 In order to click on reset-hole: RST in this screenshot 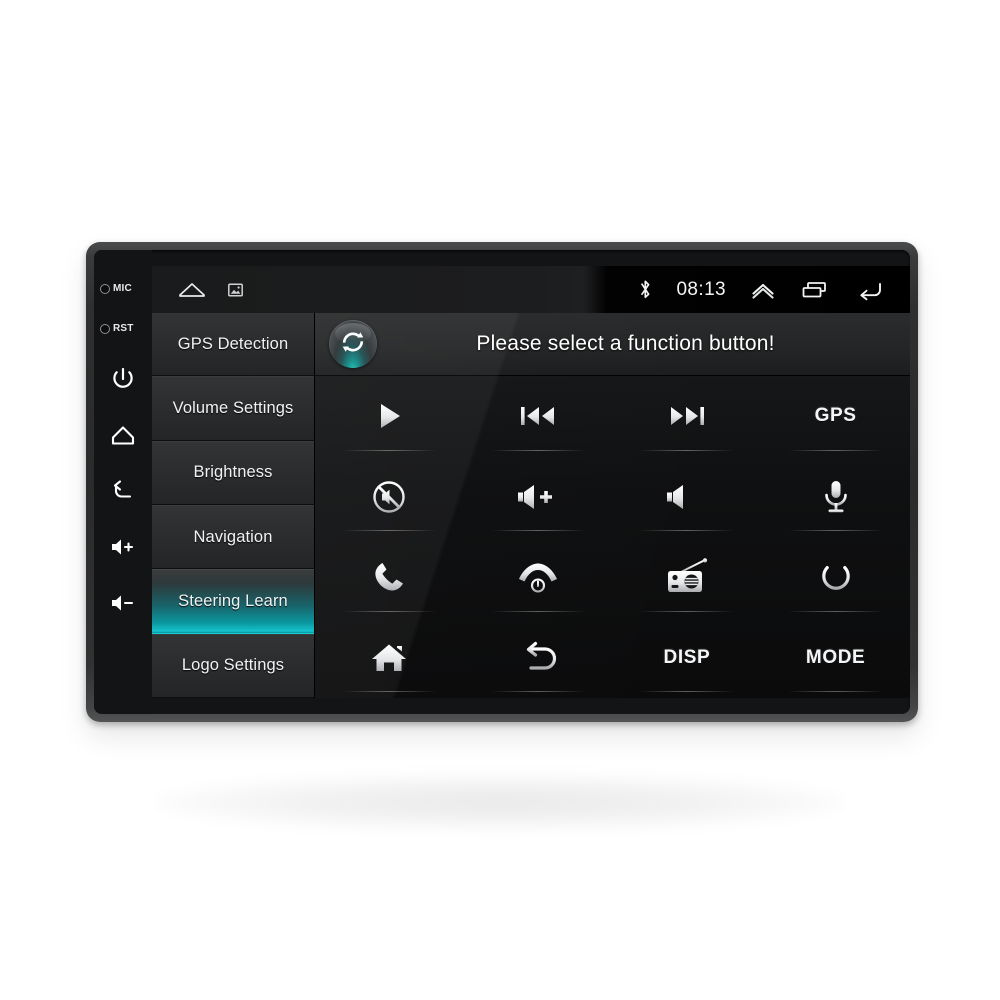, I will do `click(123, 329)`.